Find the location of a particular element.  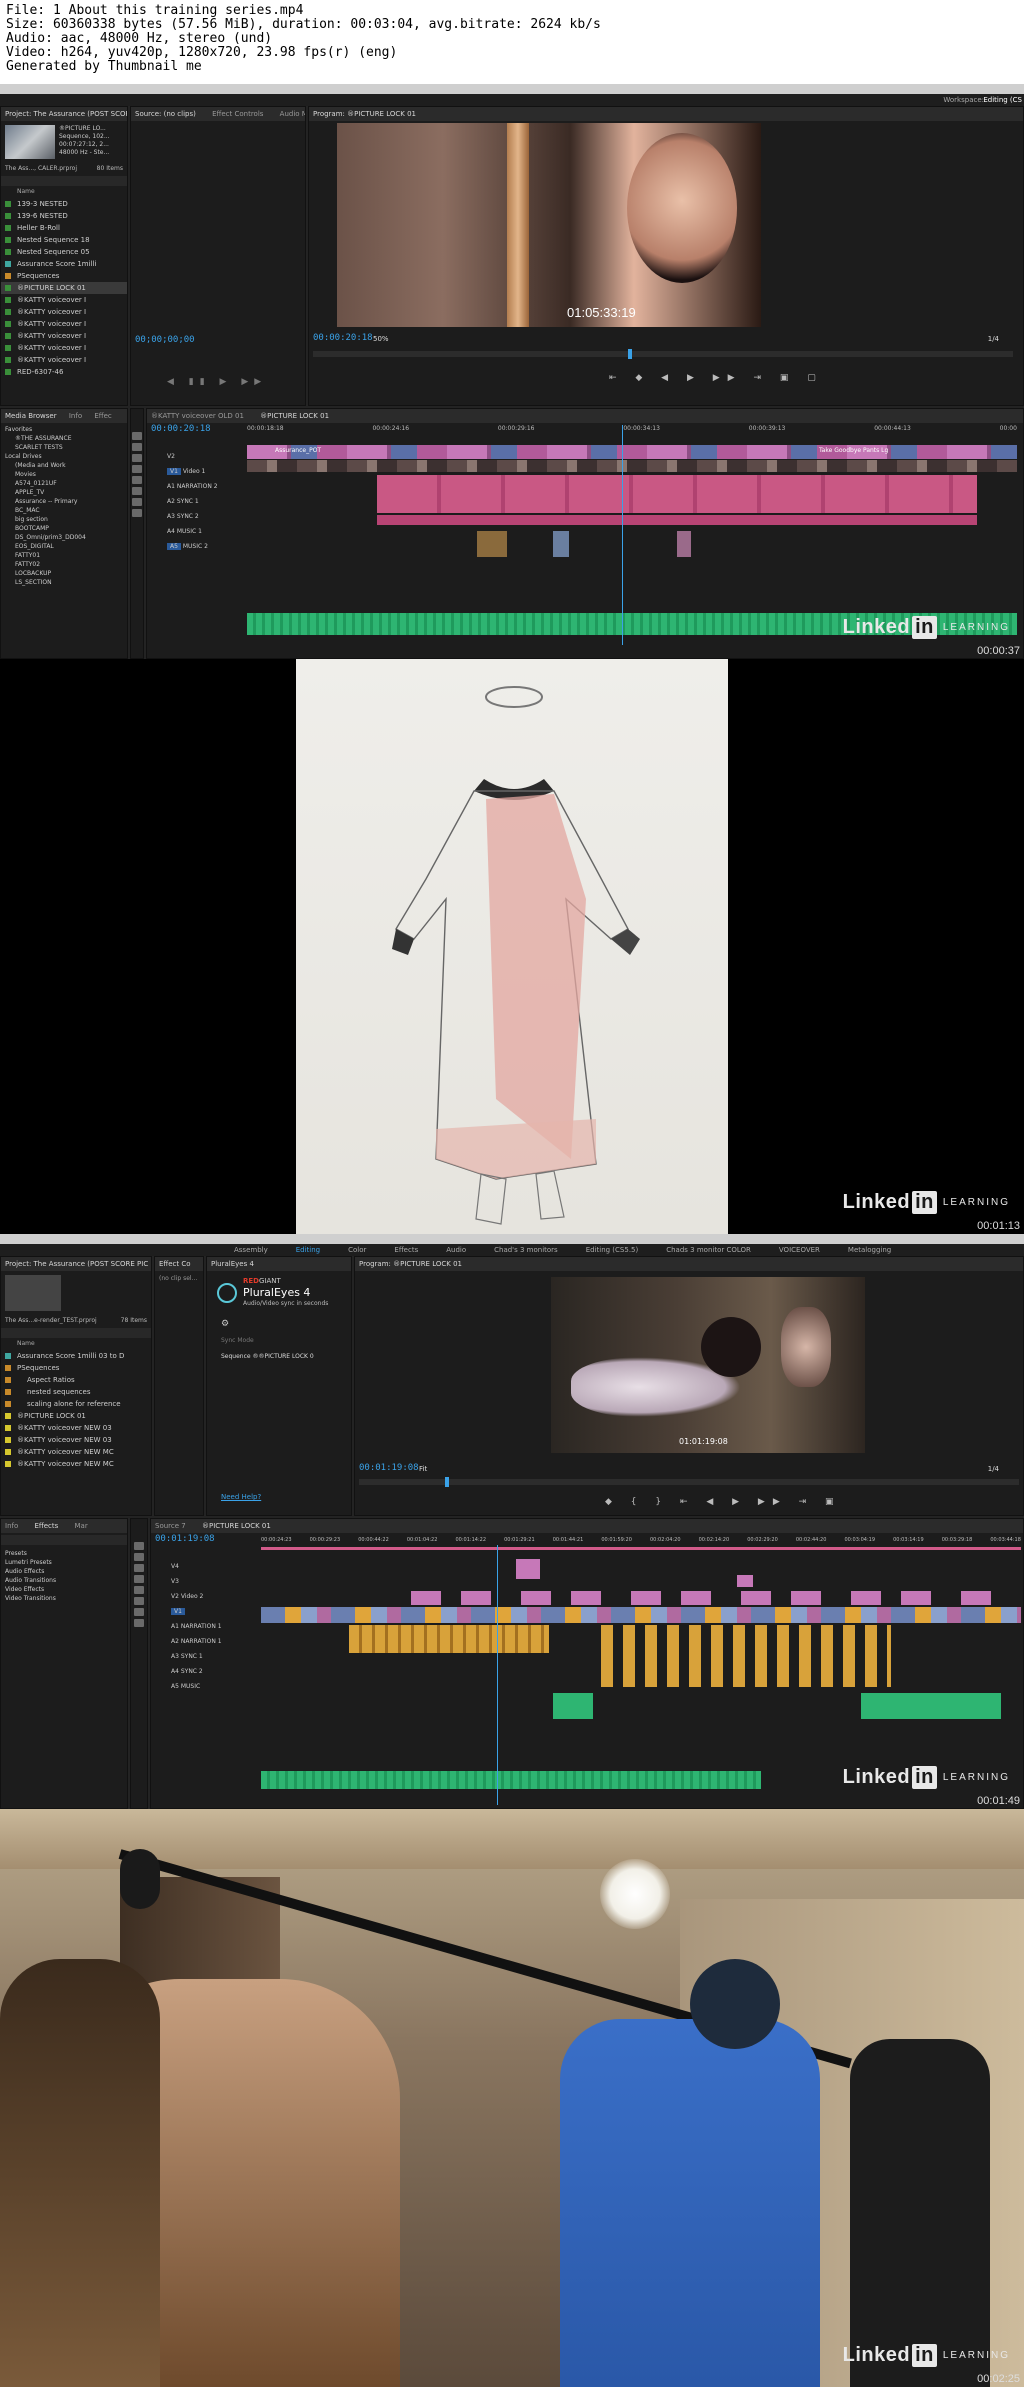

video-clip-v3 is located at coordinates (745, 1581).